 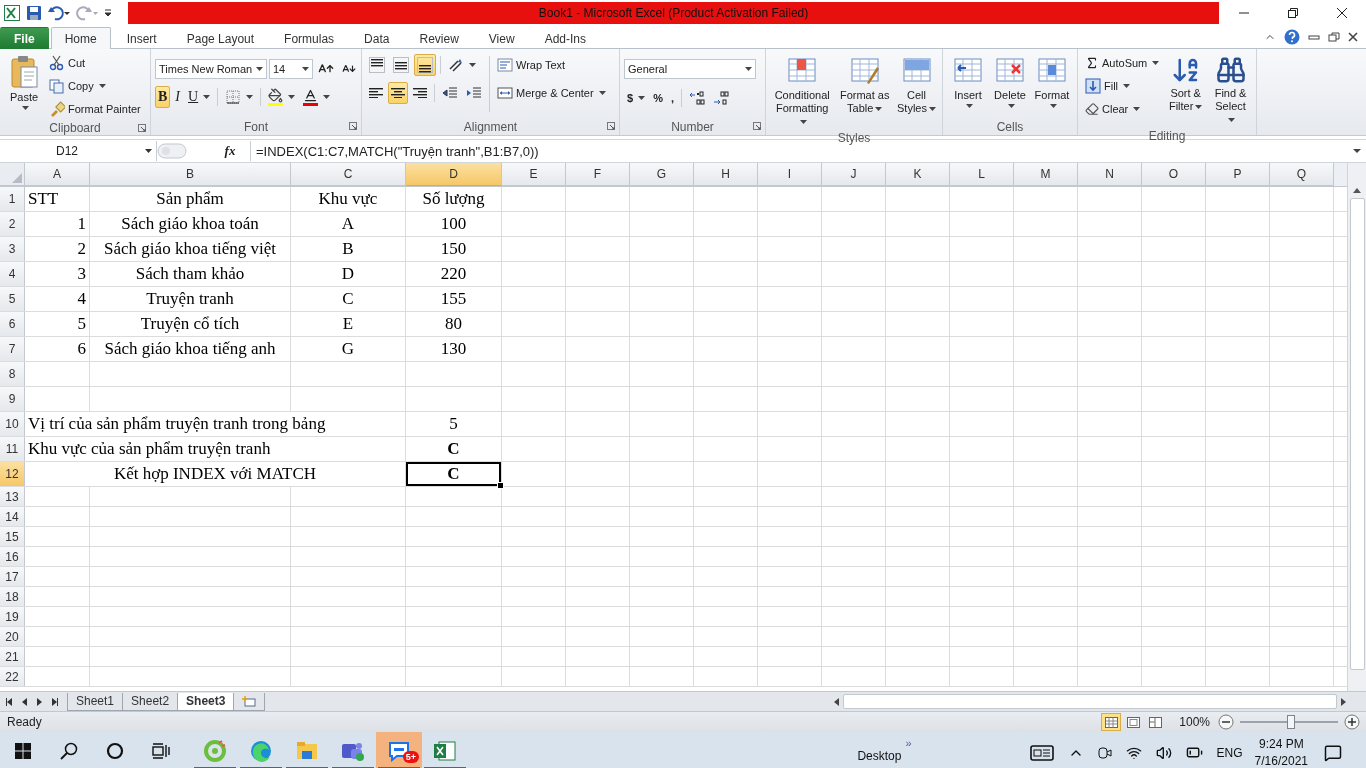 What do you see at coordinates (12, 12) in the screenshot?
I see `spreadsheet-icon` at bounding box center [12, 12].